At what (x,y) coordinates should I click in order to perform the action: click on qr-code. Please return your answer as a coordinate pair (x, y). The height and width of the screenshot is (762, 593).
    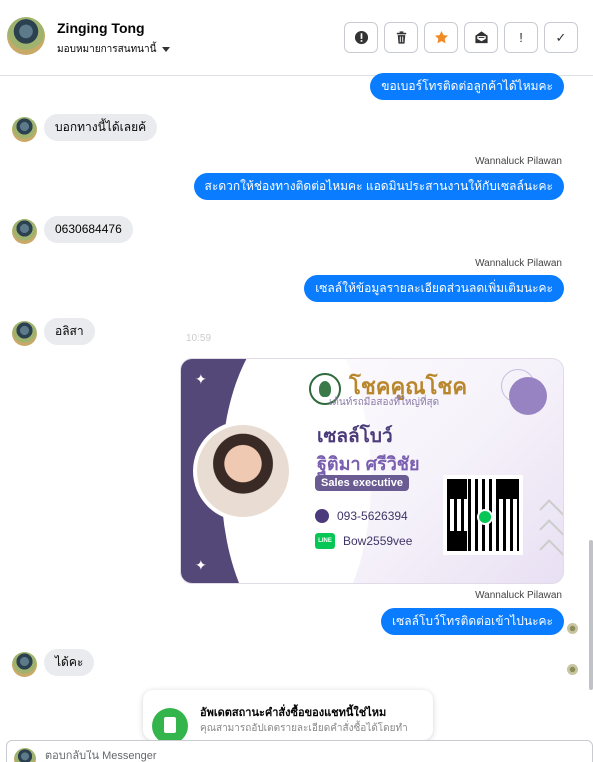
    Looking at the image, I should click on (483, 515).